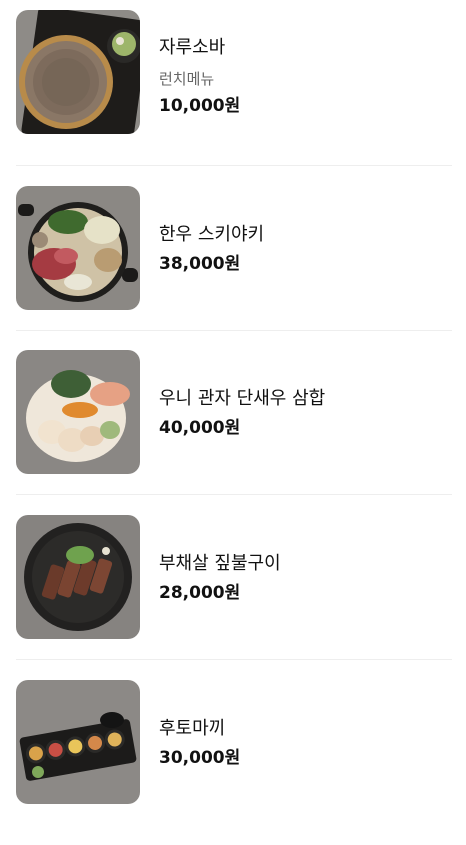 Image resolution: width=466 pixels, height=845 pixels. I want to click on menu-item-info: 우니 관자 단새우 삼합 40,000원, so click(242, 413).